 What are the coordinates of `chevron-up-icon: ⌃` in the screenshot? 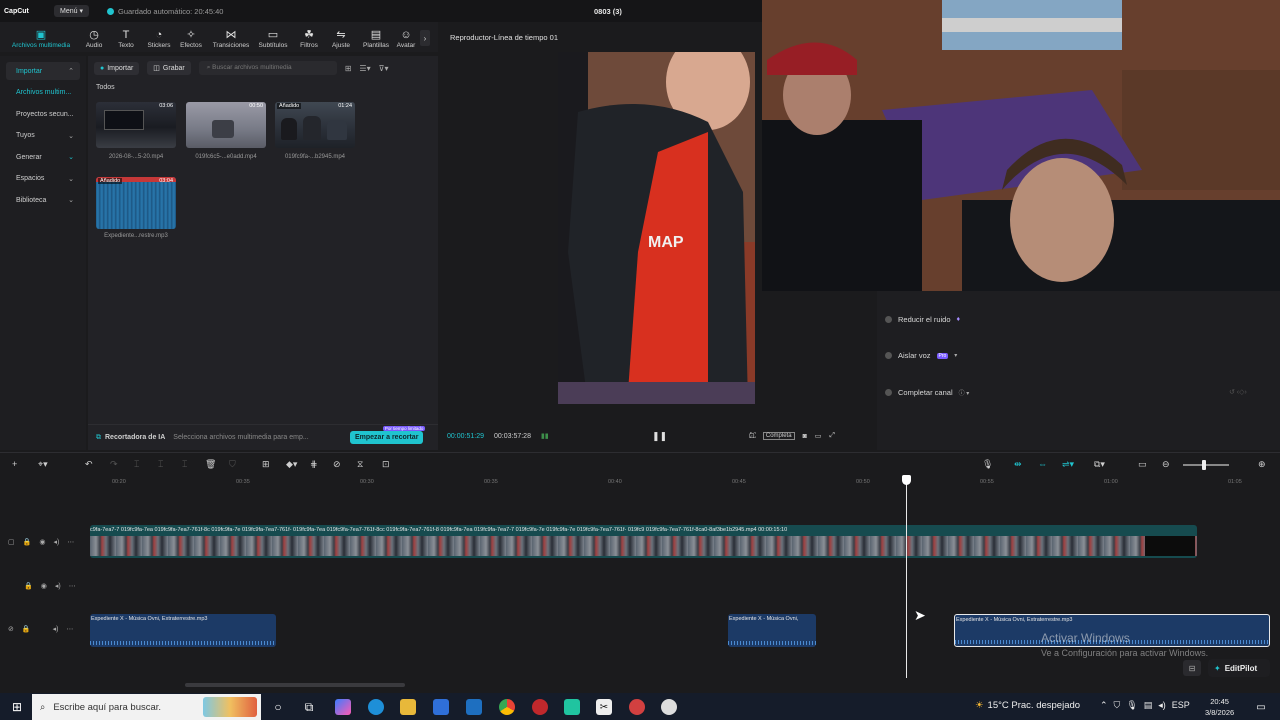 It's located at (1104, 705).